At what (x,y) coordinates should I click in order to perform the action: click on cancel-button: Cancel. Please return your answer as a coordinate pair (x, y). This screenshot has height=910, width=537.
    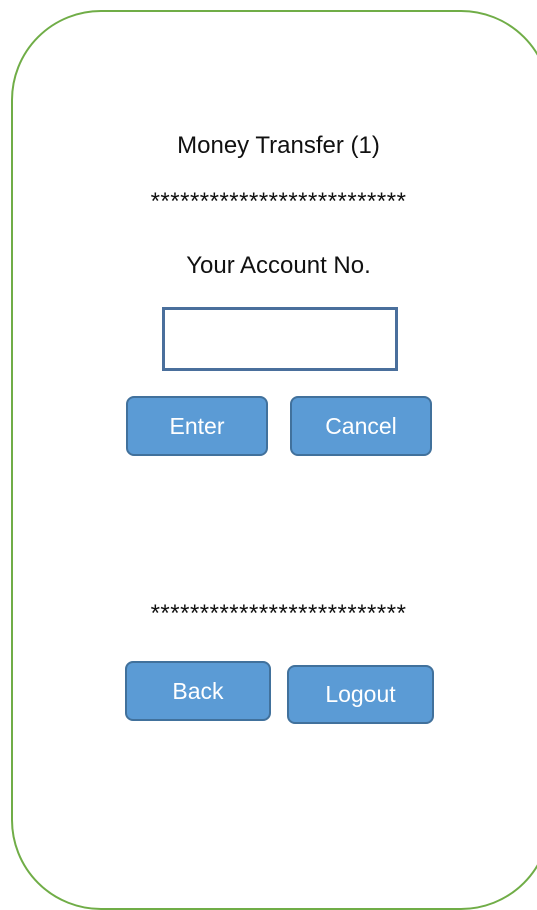
    Looking at the image, I should click on (361, 426).